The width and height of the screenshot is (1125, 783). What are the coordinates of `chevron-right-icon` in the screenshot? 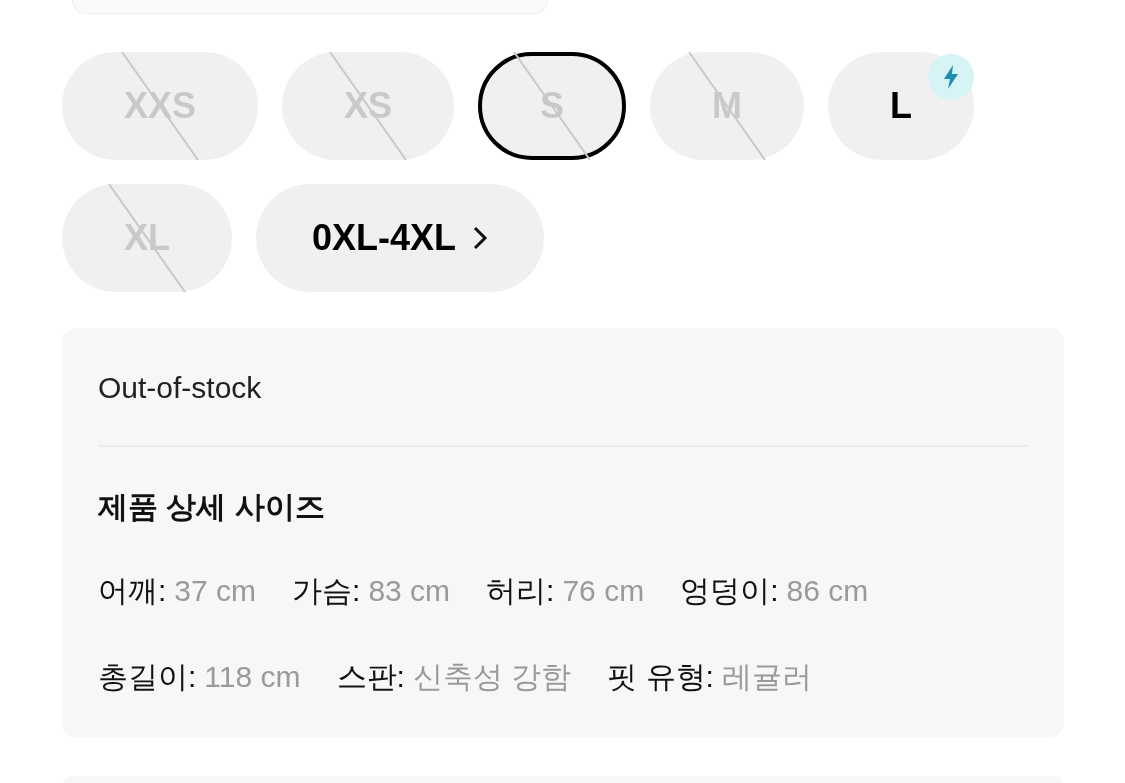 It's located at (480, 238).